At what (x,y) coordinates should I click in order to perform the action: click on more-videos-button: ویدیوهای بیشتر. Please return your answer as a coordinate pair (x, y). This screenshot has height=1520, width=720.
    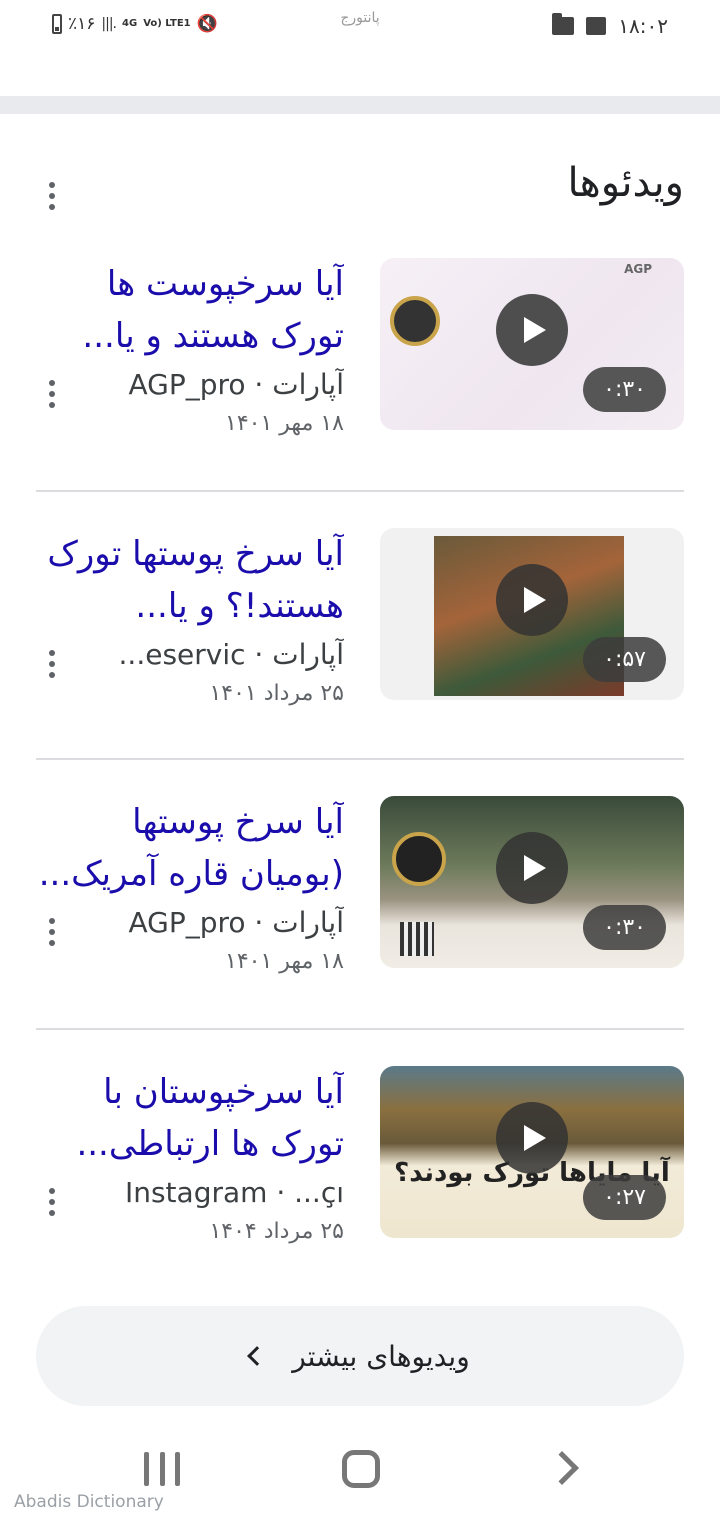
    Looking at the image, I should click on (360, 1356).